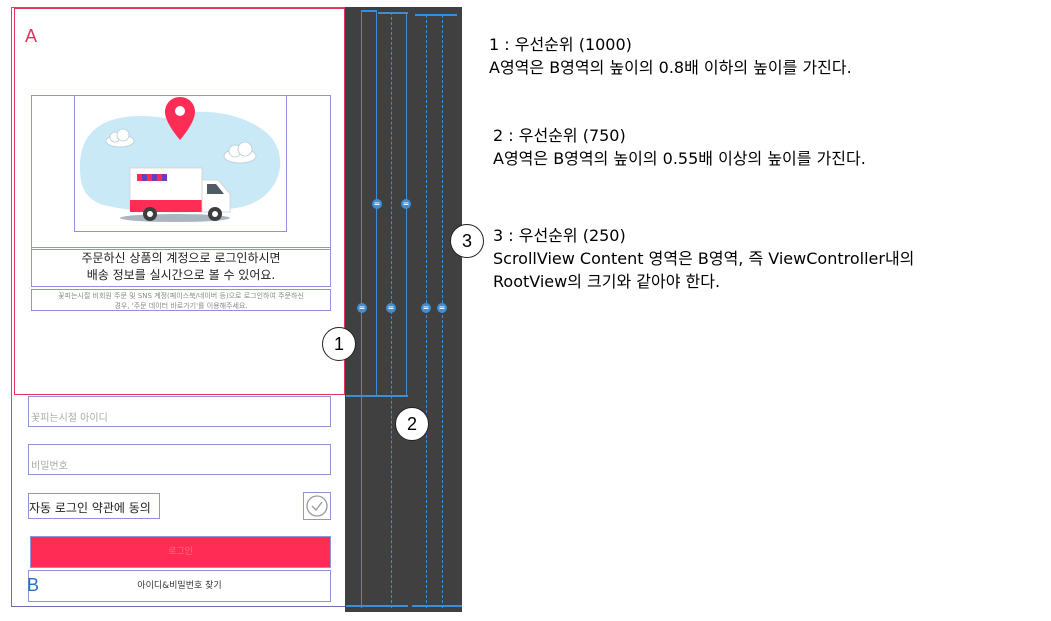 The height and width of the screenshot is (621, 1051). Describe the element at coordinates (31, 36) in the screenshot. I see `region-a-label: A` at that location.